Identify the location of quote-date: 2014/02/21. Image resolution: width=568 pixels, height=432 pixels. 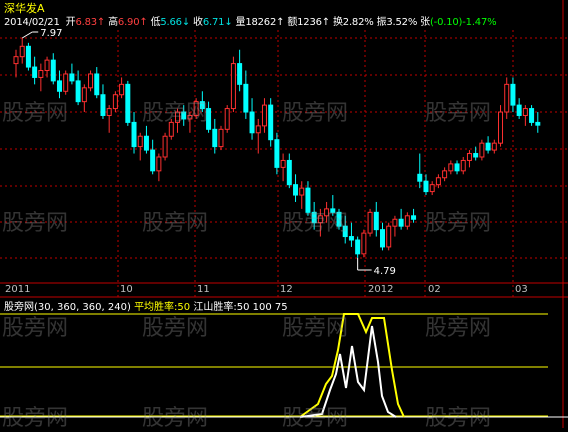
(32, 22).